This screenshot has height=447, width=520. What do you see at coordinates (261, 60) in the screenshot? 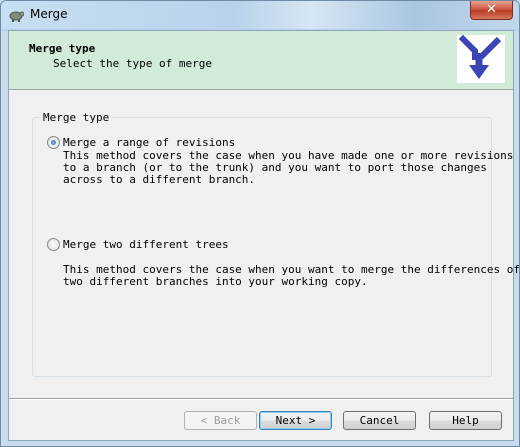
I see `wizard-header: Merge type Select the type of merge` at bounding box center [261, 60].